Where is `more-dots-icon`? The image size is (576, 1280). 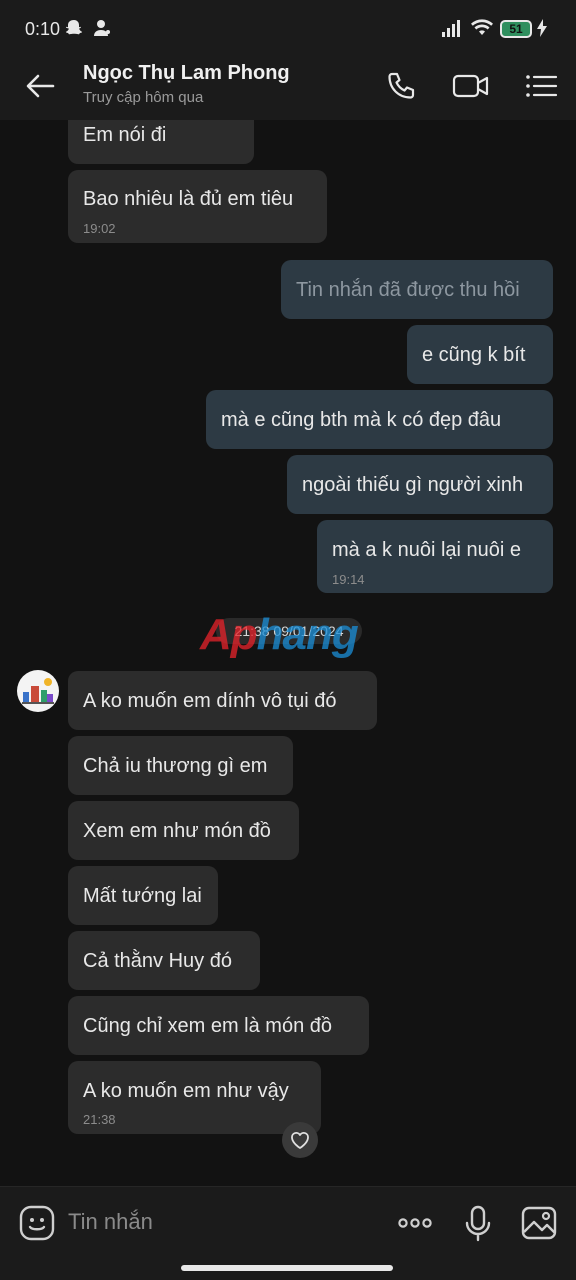
more-dots-icon is located at coordinates (415, 1223).